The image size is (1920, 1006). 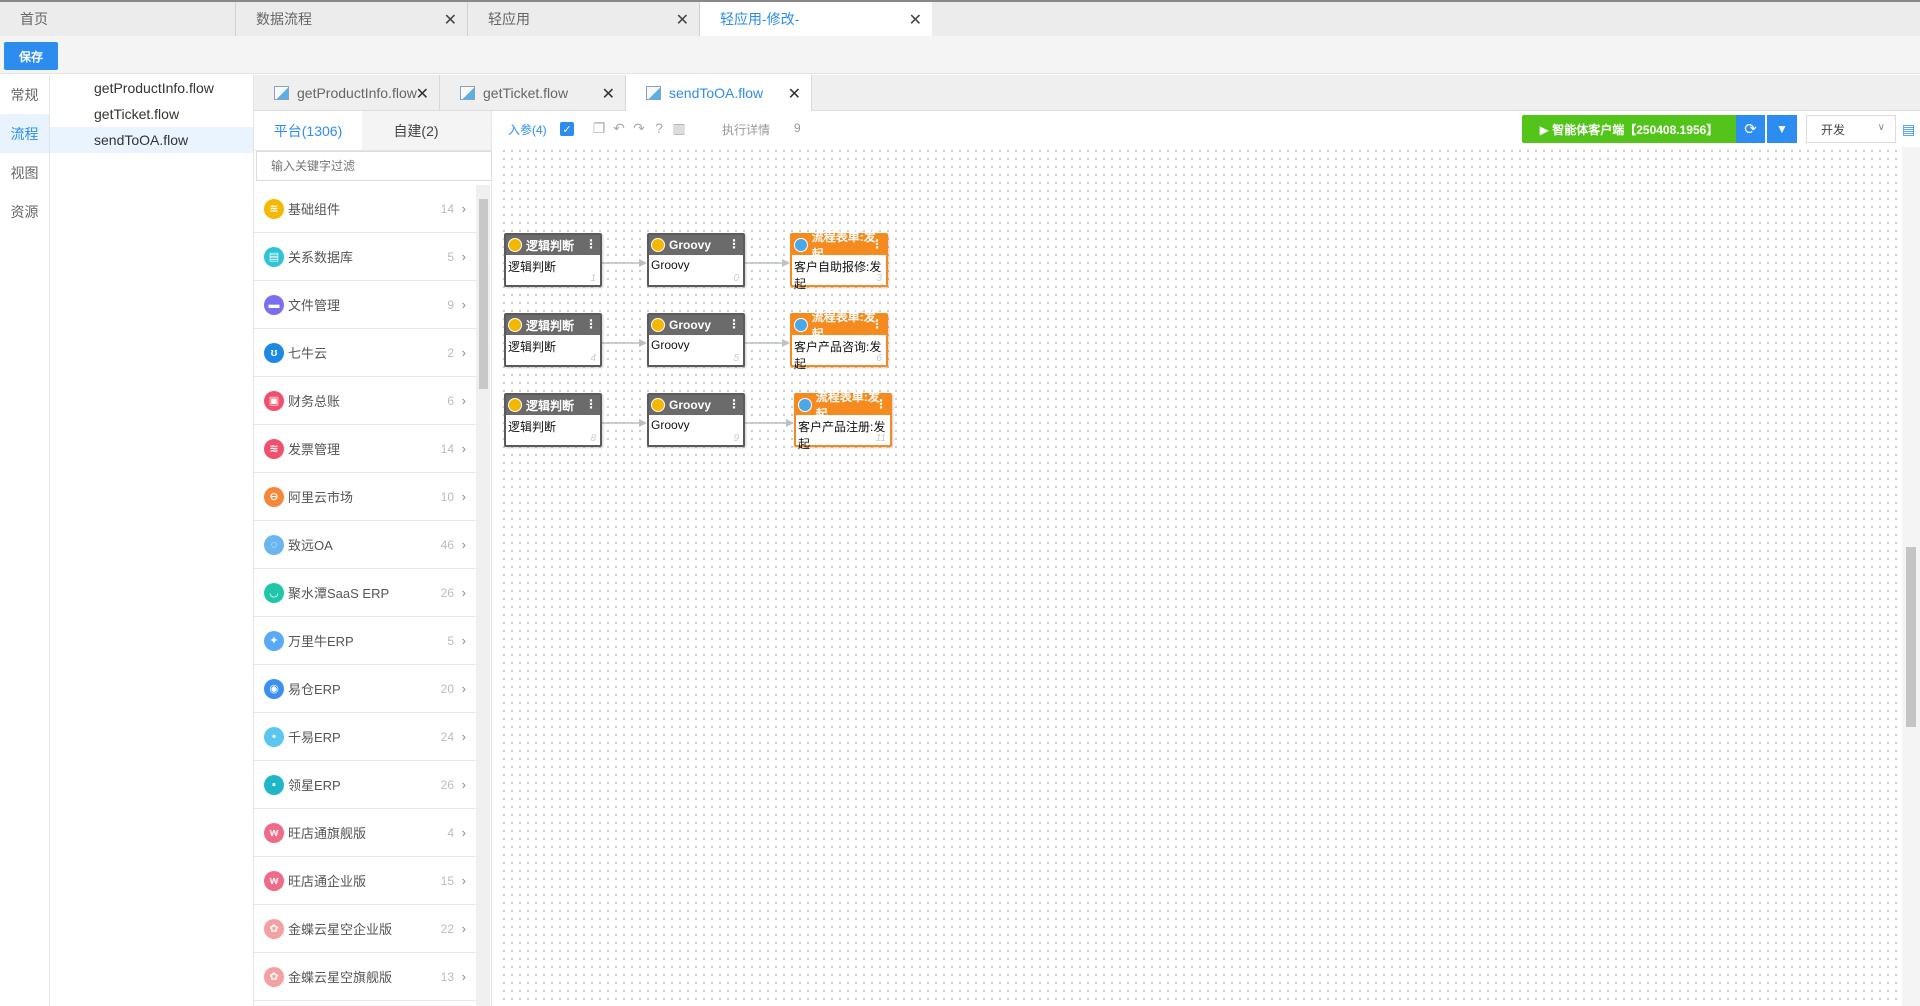 What do you see at coordinates (1782, 129) in the screenshot?
I see `agent-dropdown-button: ▼` at bounding box center [1782, 129].